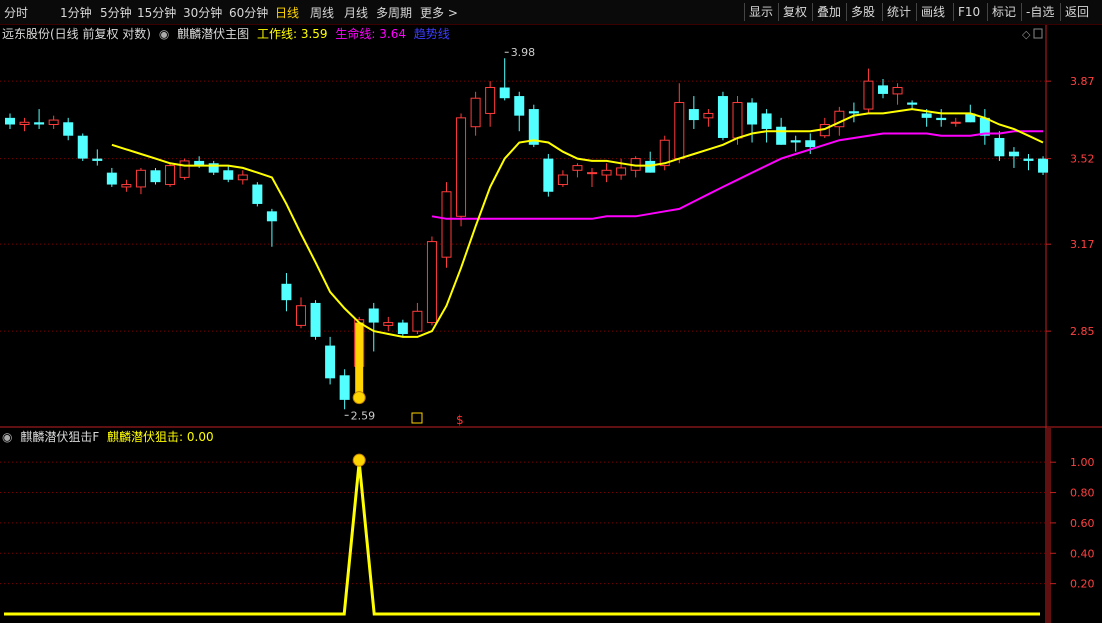  Describe the element at coordinates (1082, 159) in the screenshot. I see `price-tick-label: 3.52` at that location.